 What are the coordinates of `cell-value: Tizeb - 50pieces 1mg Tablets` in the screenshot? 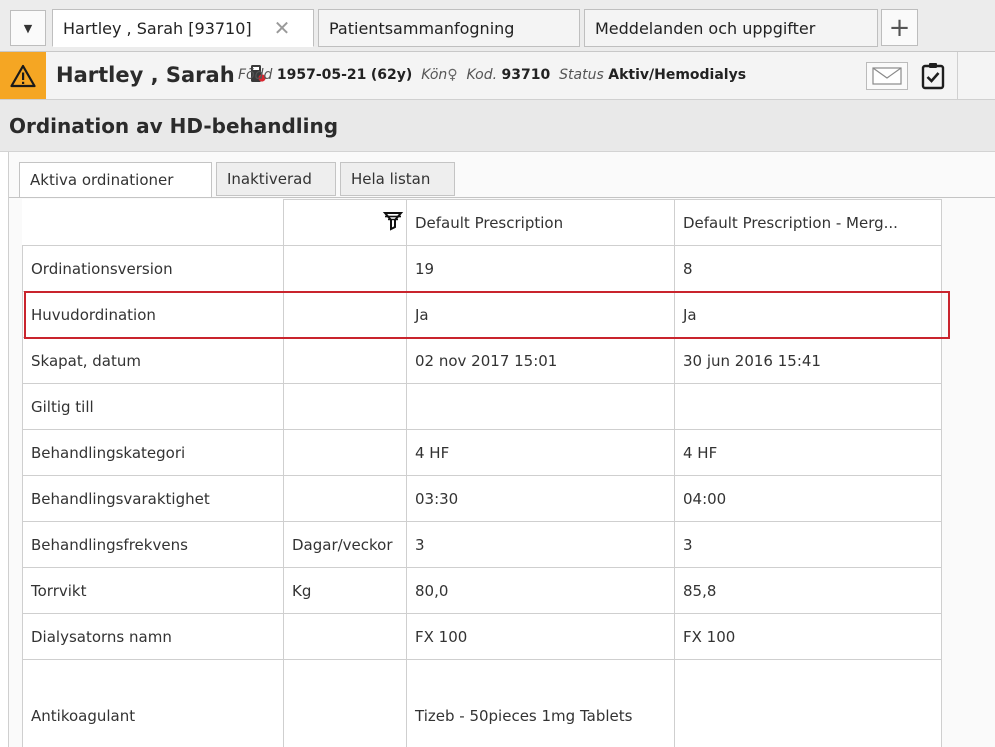 It's located at (540, 703).